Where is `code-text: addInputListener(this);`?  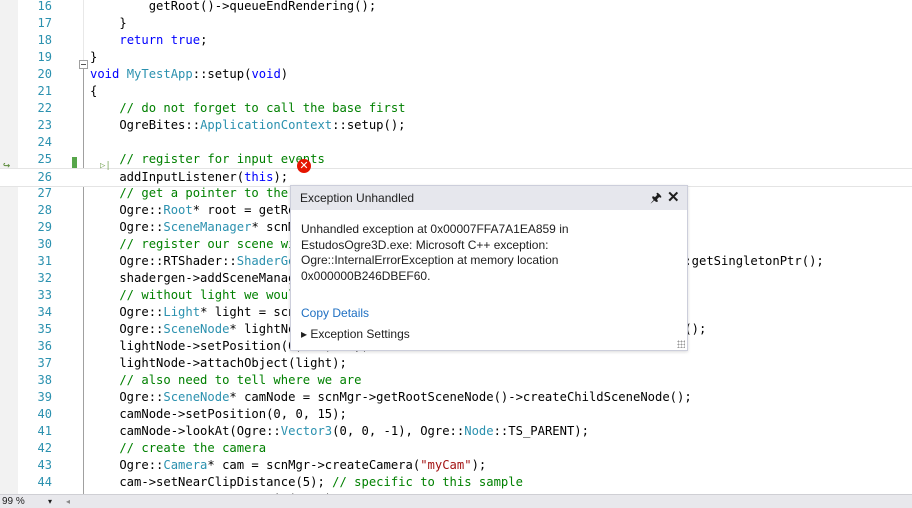 code-text: addInputListener(this); is located at coordinates (189, 177).